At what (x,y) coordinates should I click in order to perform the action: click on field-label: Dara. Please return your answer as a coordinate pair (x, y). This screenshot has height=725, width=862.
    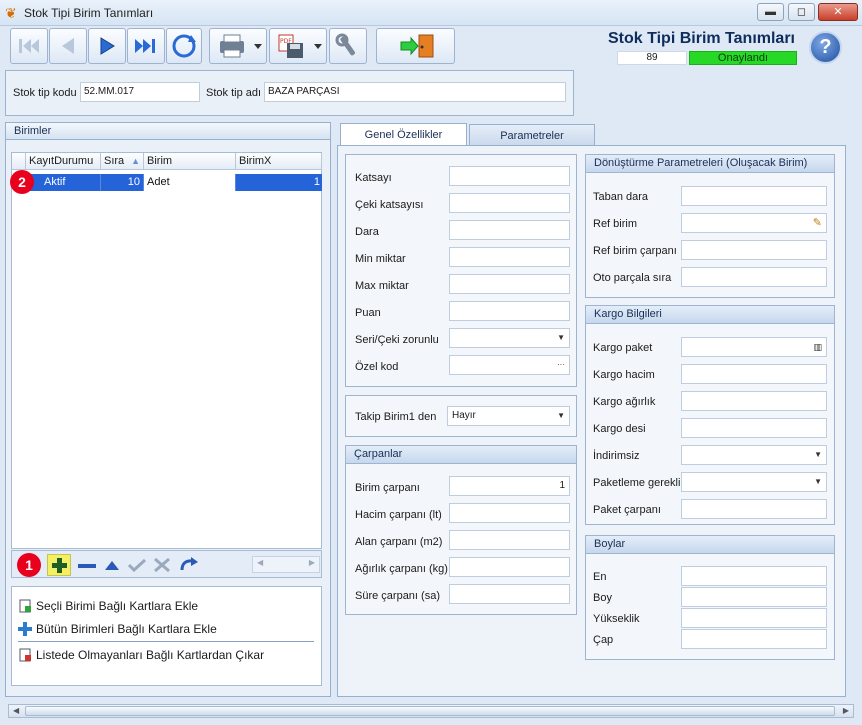
    Looking at the image, I should click on (367, 232).